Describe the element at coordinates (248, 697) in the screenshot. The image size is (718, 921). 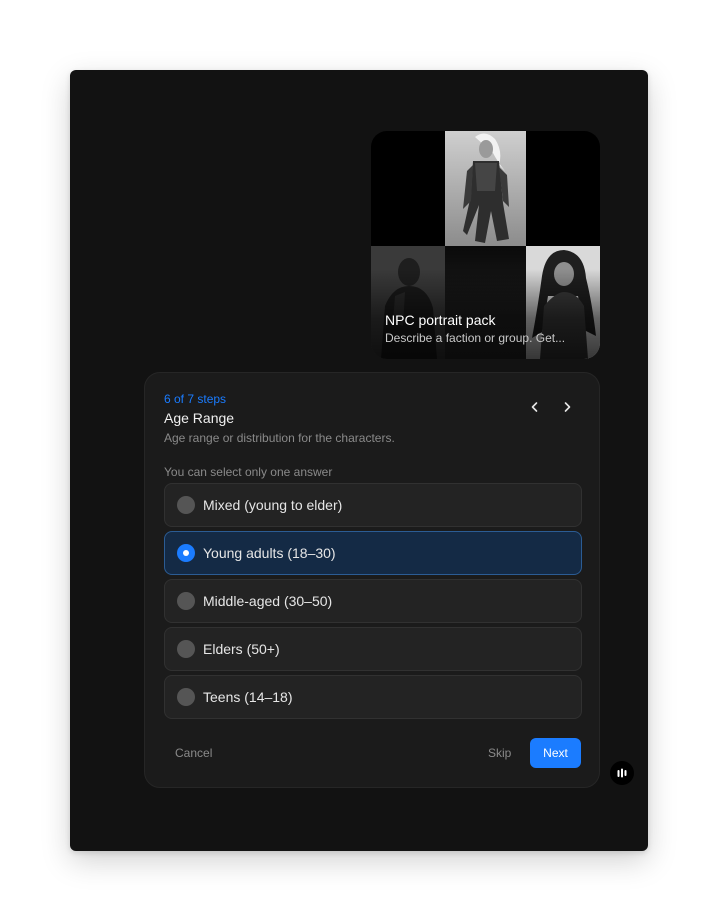
I see `option-label: Teens (14–18)` at that location.